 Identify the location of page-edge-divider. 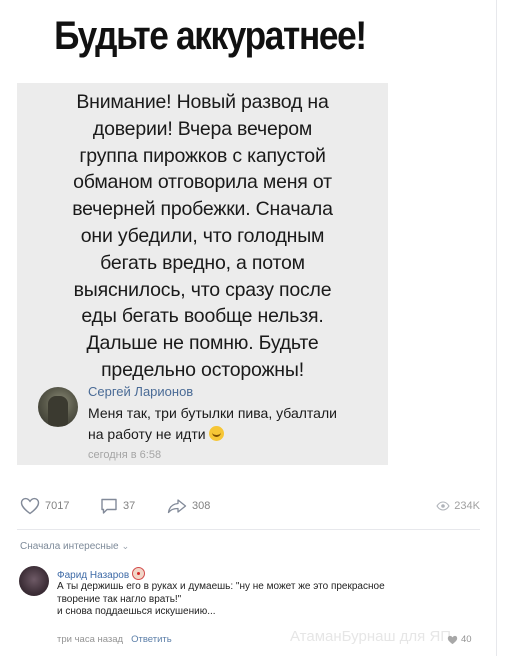
(496, 328).